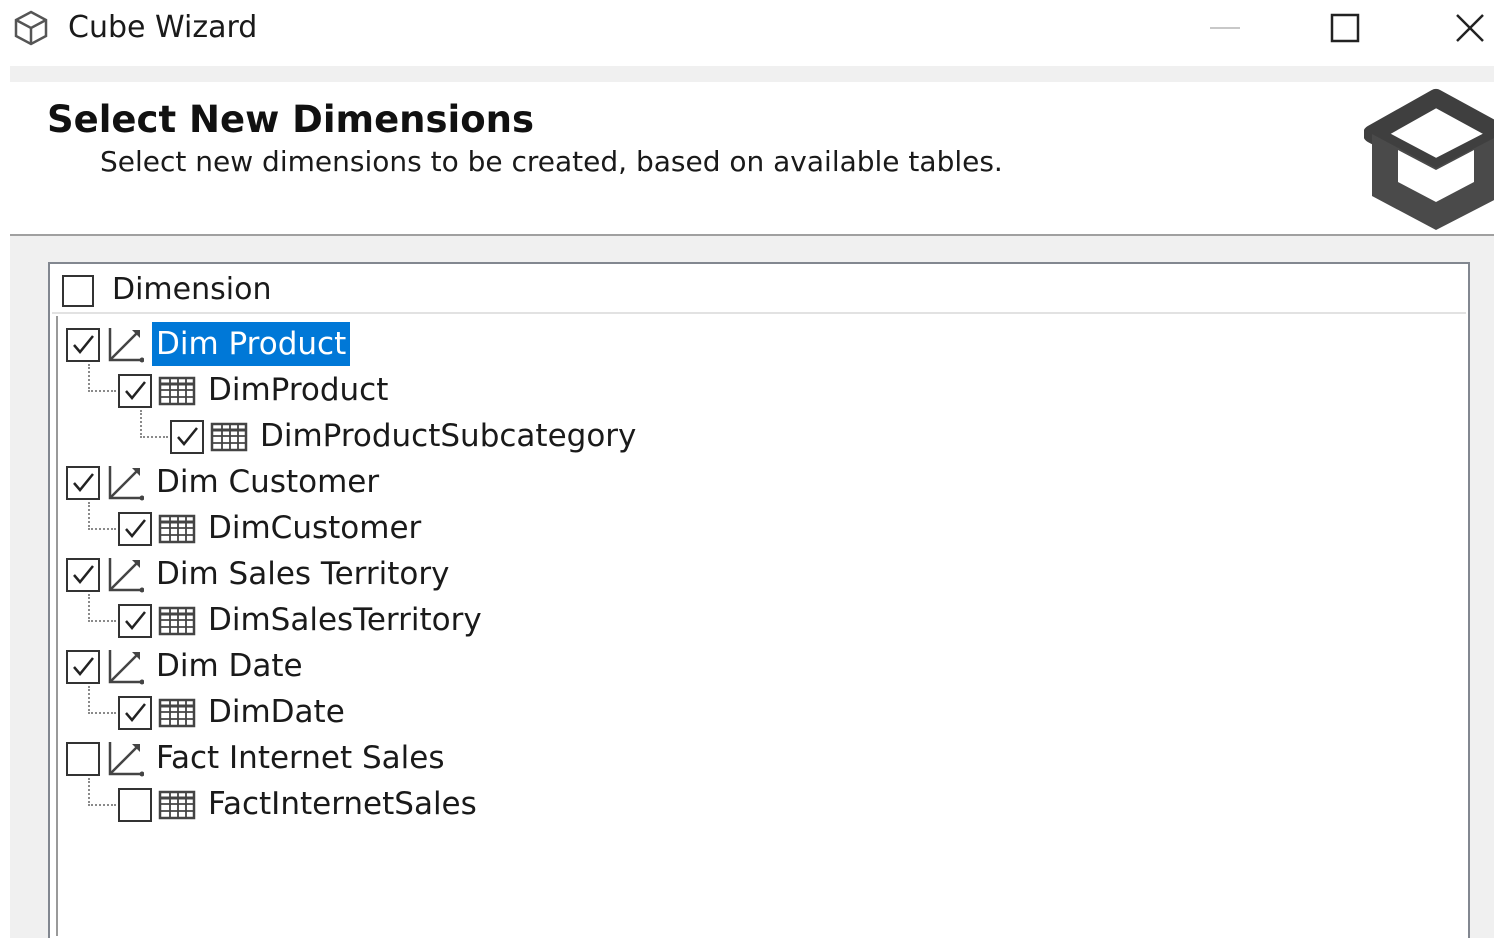  I want to click on tree-item-label: DimSalesTerritory, so click(345, 620).